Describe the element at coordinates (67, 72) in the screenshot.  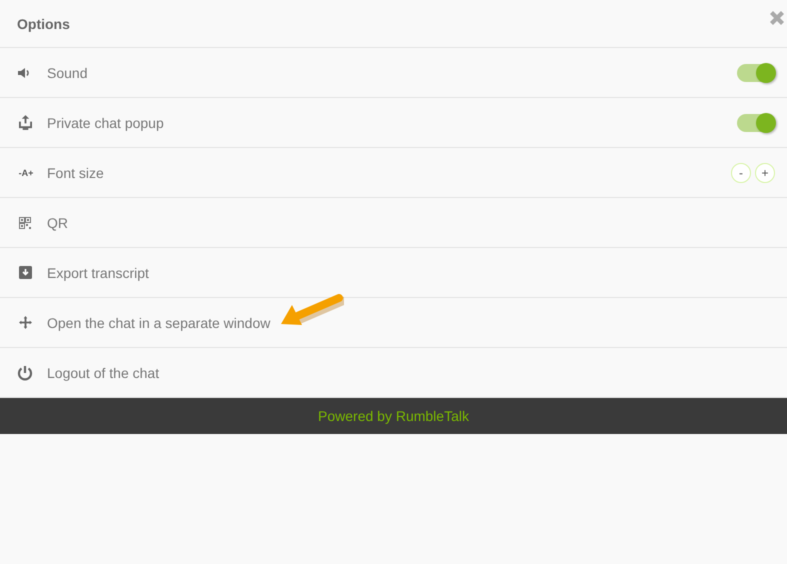
I see `option-label: Sound` at that location.